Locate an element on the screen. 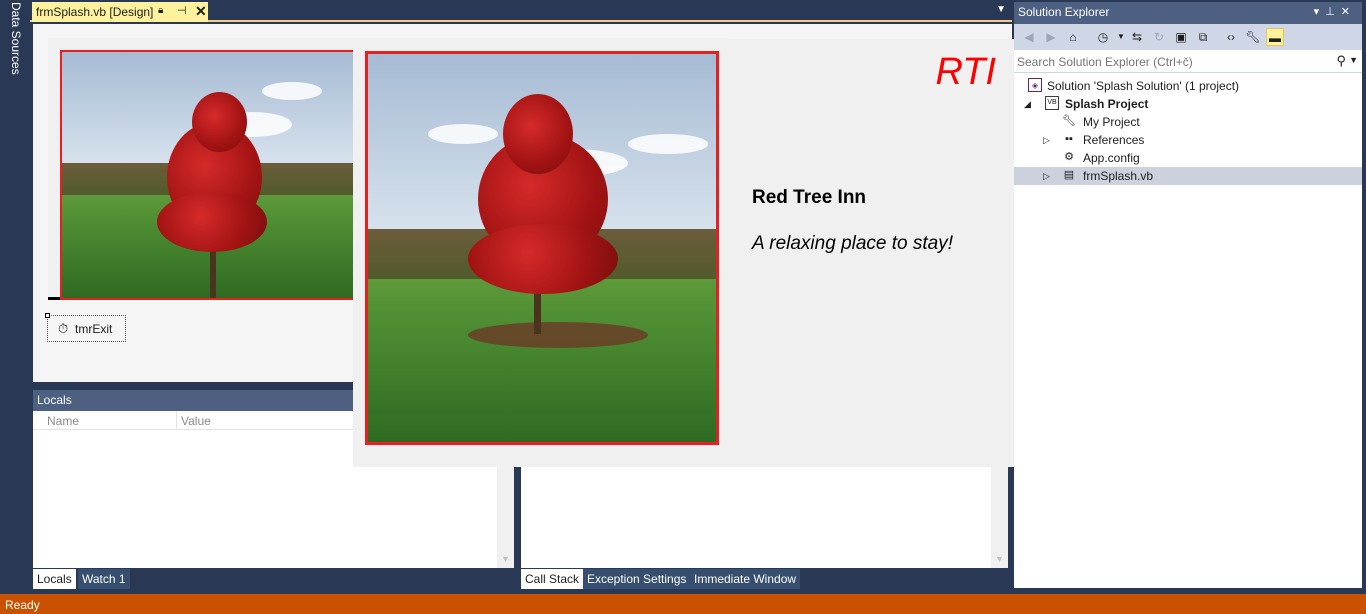 This screenshot has width=1366, height=614. document-tab-row: frmSplash.vb [Design] 🔒︎ ⊣ ✕ ▼ is located at coordinates (521, 11).